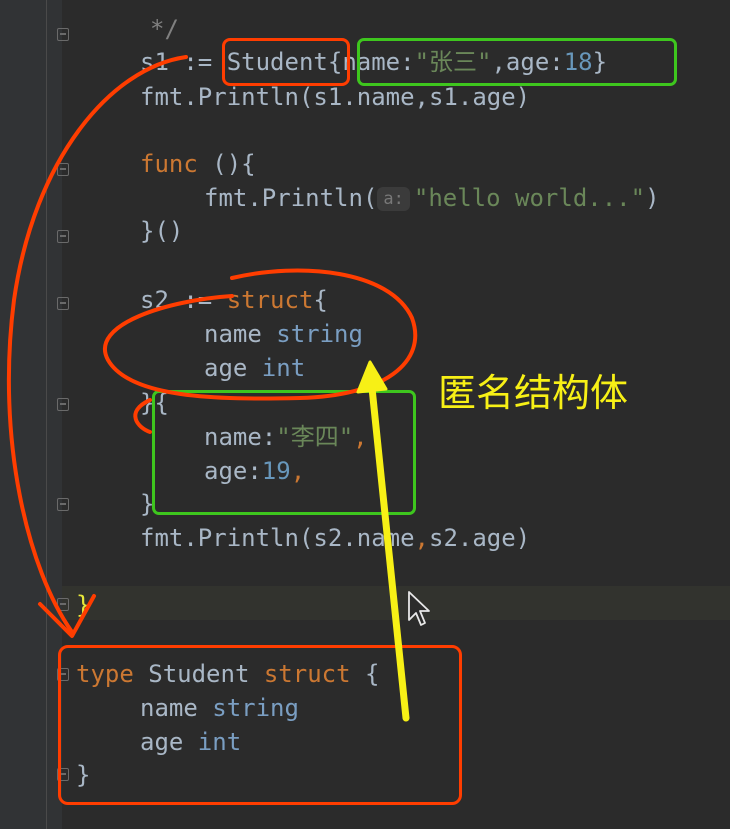  What do you see at coordinates (142, 416) in the screenshot?
I see `annotation-hook-red` at bounding box center [142, 416].